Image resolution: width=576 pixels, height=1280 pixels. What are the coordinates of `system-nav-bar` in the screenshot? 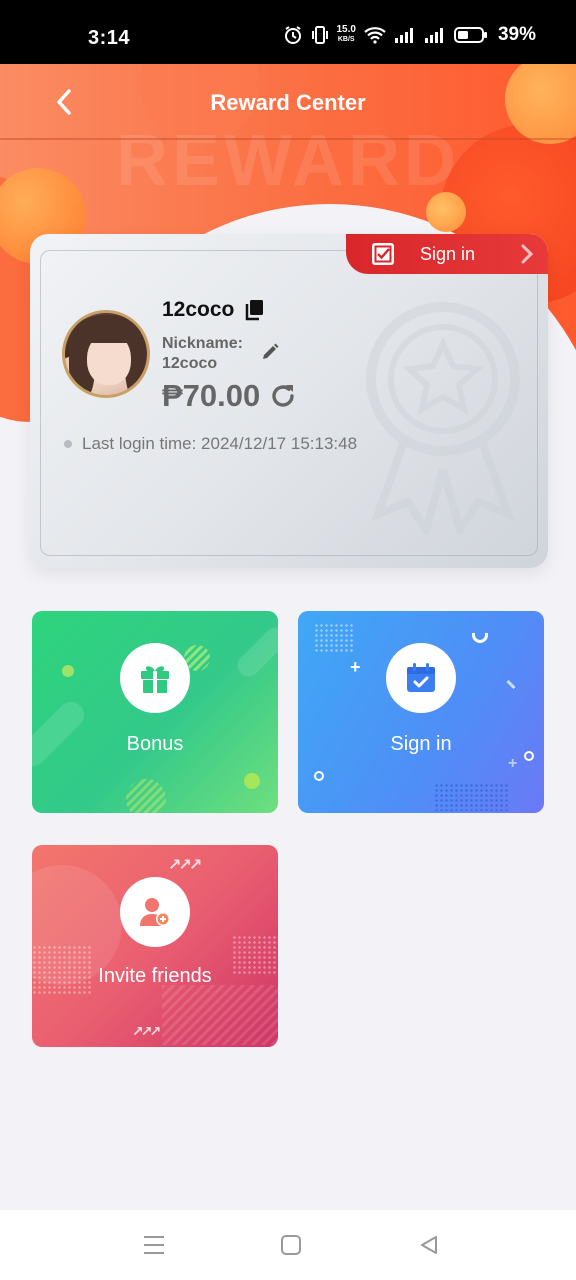 It's located at (288, 1245).